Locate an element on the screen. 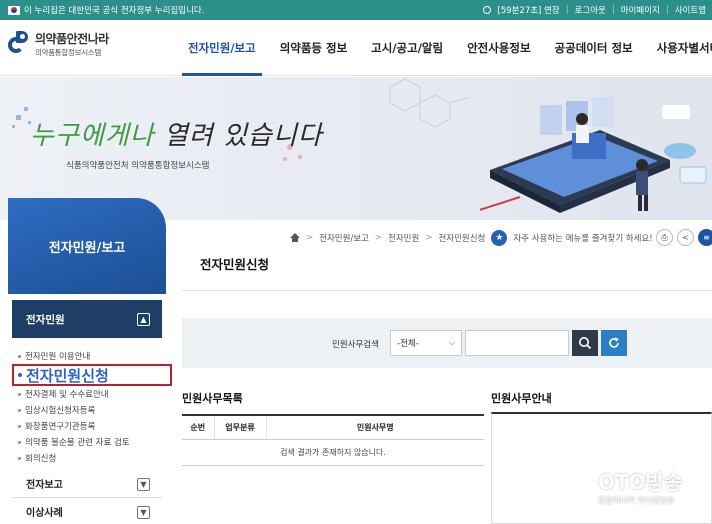  logo-title: 의약품안전나라 is located at coordinates (72, 39).